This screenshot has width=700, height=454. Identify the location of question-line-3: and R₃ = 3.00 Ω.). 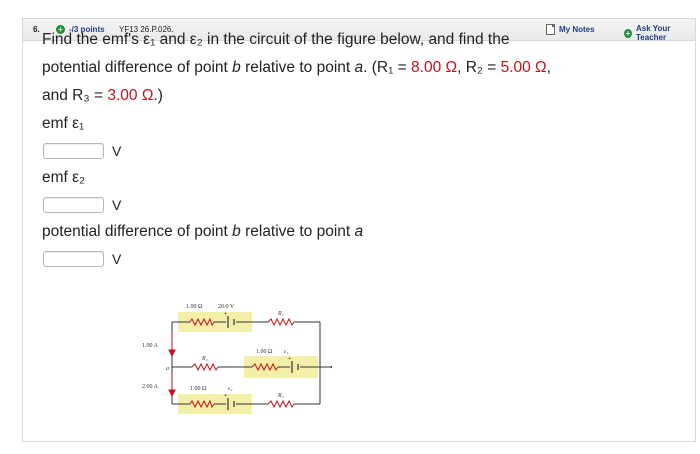
(352, 96).